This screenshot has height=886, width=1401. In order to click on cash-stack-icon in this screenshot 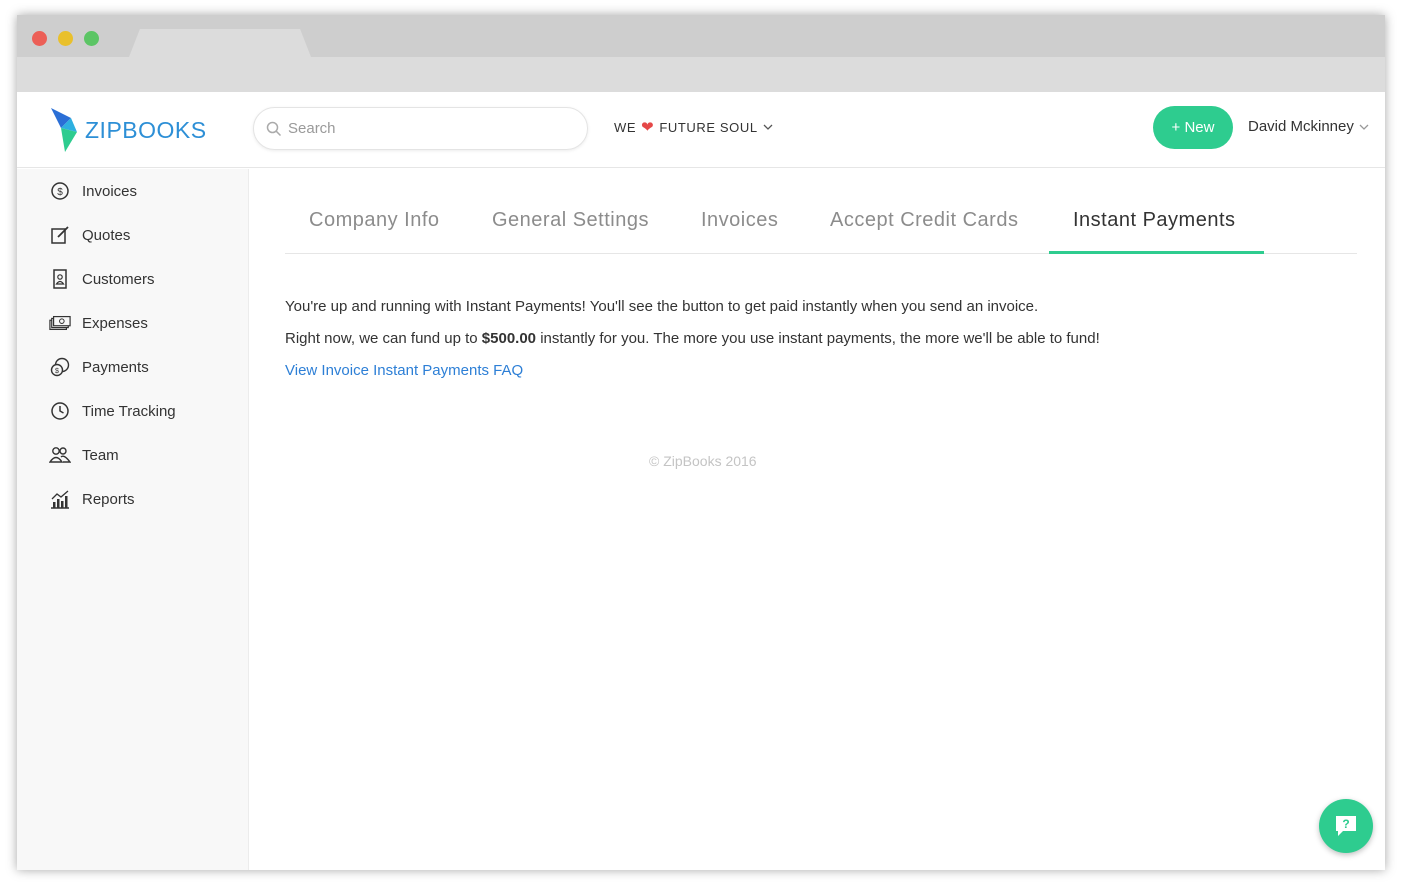, I will do `click(60, 323)`.